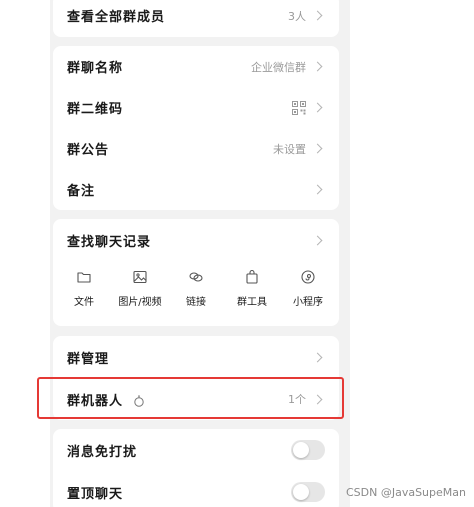 Image resolution: width=474 pixels, height=507 pixels. I want to click on members-card: 查看全部群成员 3人, so click(196, 18).